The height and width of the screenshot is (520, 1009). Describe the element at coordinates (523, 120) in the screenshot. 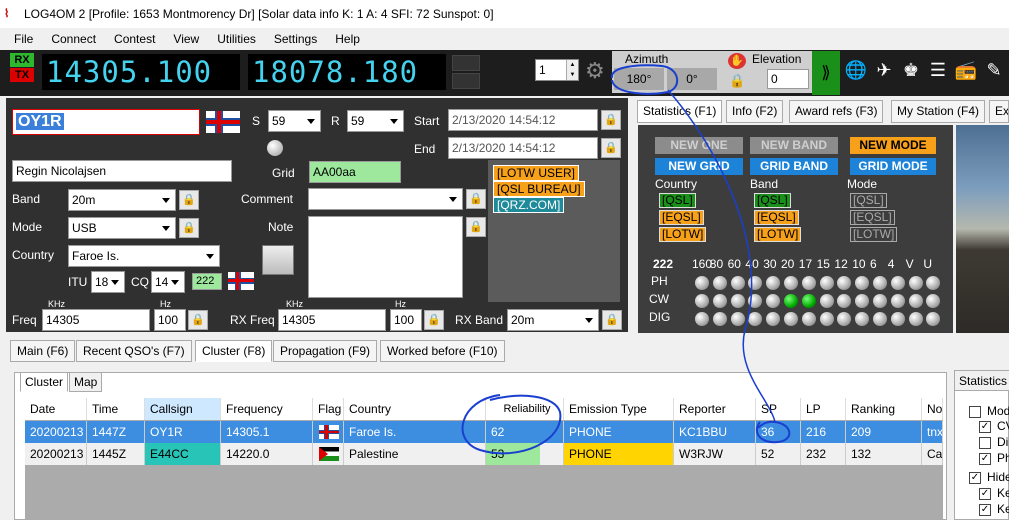

I see `start-time-input: 2/13/2020 14:54:12` at that location.